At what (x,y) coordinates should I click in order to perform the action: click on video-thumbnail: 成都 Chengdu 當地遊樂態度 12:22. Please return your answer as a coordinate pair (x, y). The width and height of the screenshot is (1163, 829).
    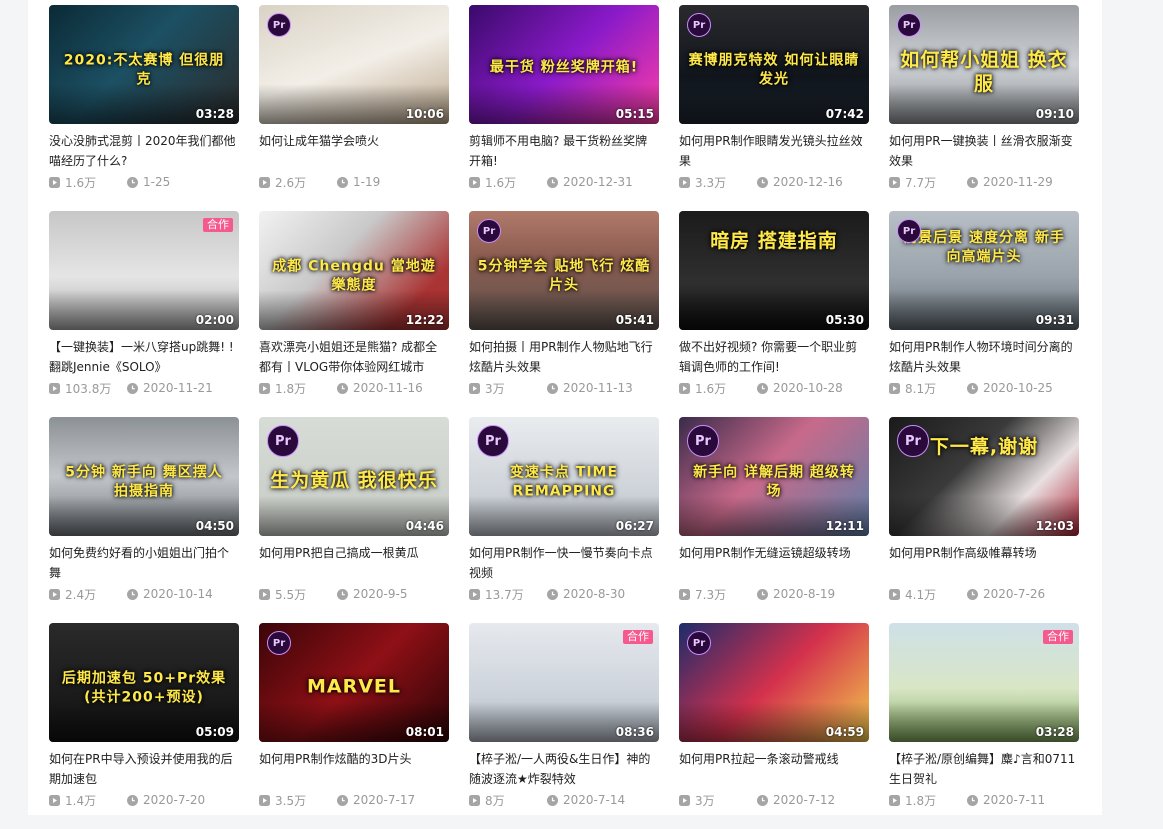
    Looking at the image, I should click on (354, 270).